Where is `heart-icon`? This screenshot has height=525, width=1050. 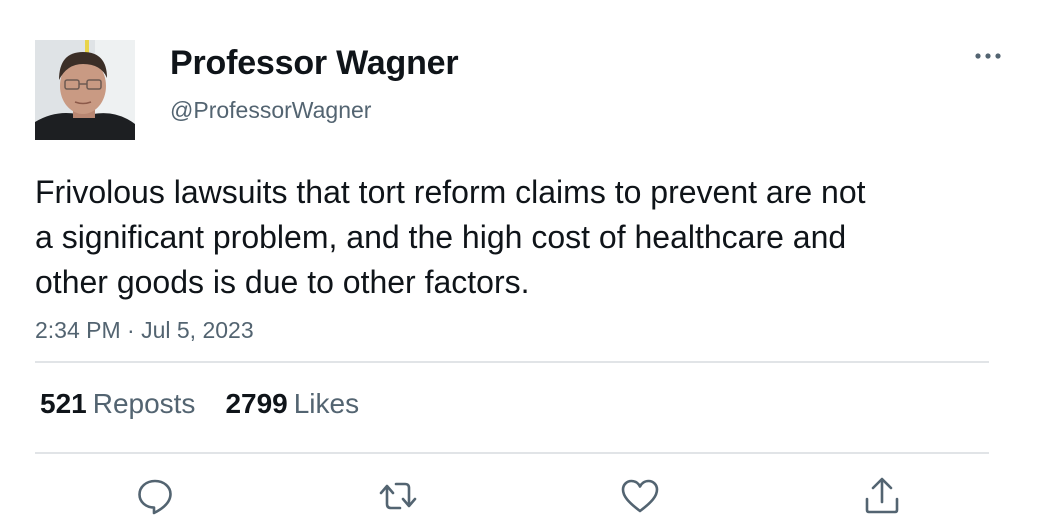
heart-icon is located at coordinates (640, 496).